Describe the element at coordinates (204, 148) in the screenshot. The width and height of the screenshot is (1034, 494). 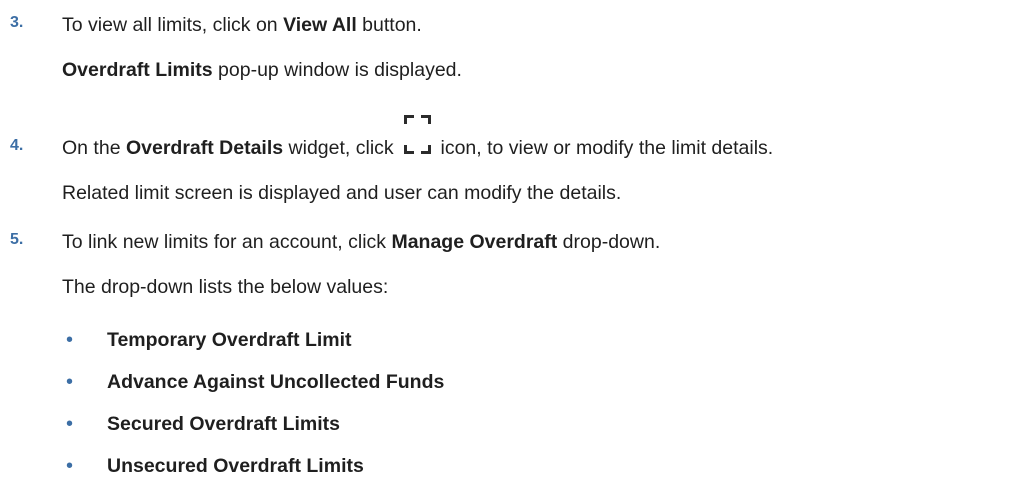
I see `overdraft-details-term: Overdraft Details` at that location.